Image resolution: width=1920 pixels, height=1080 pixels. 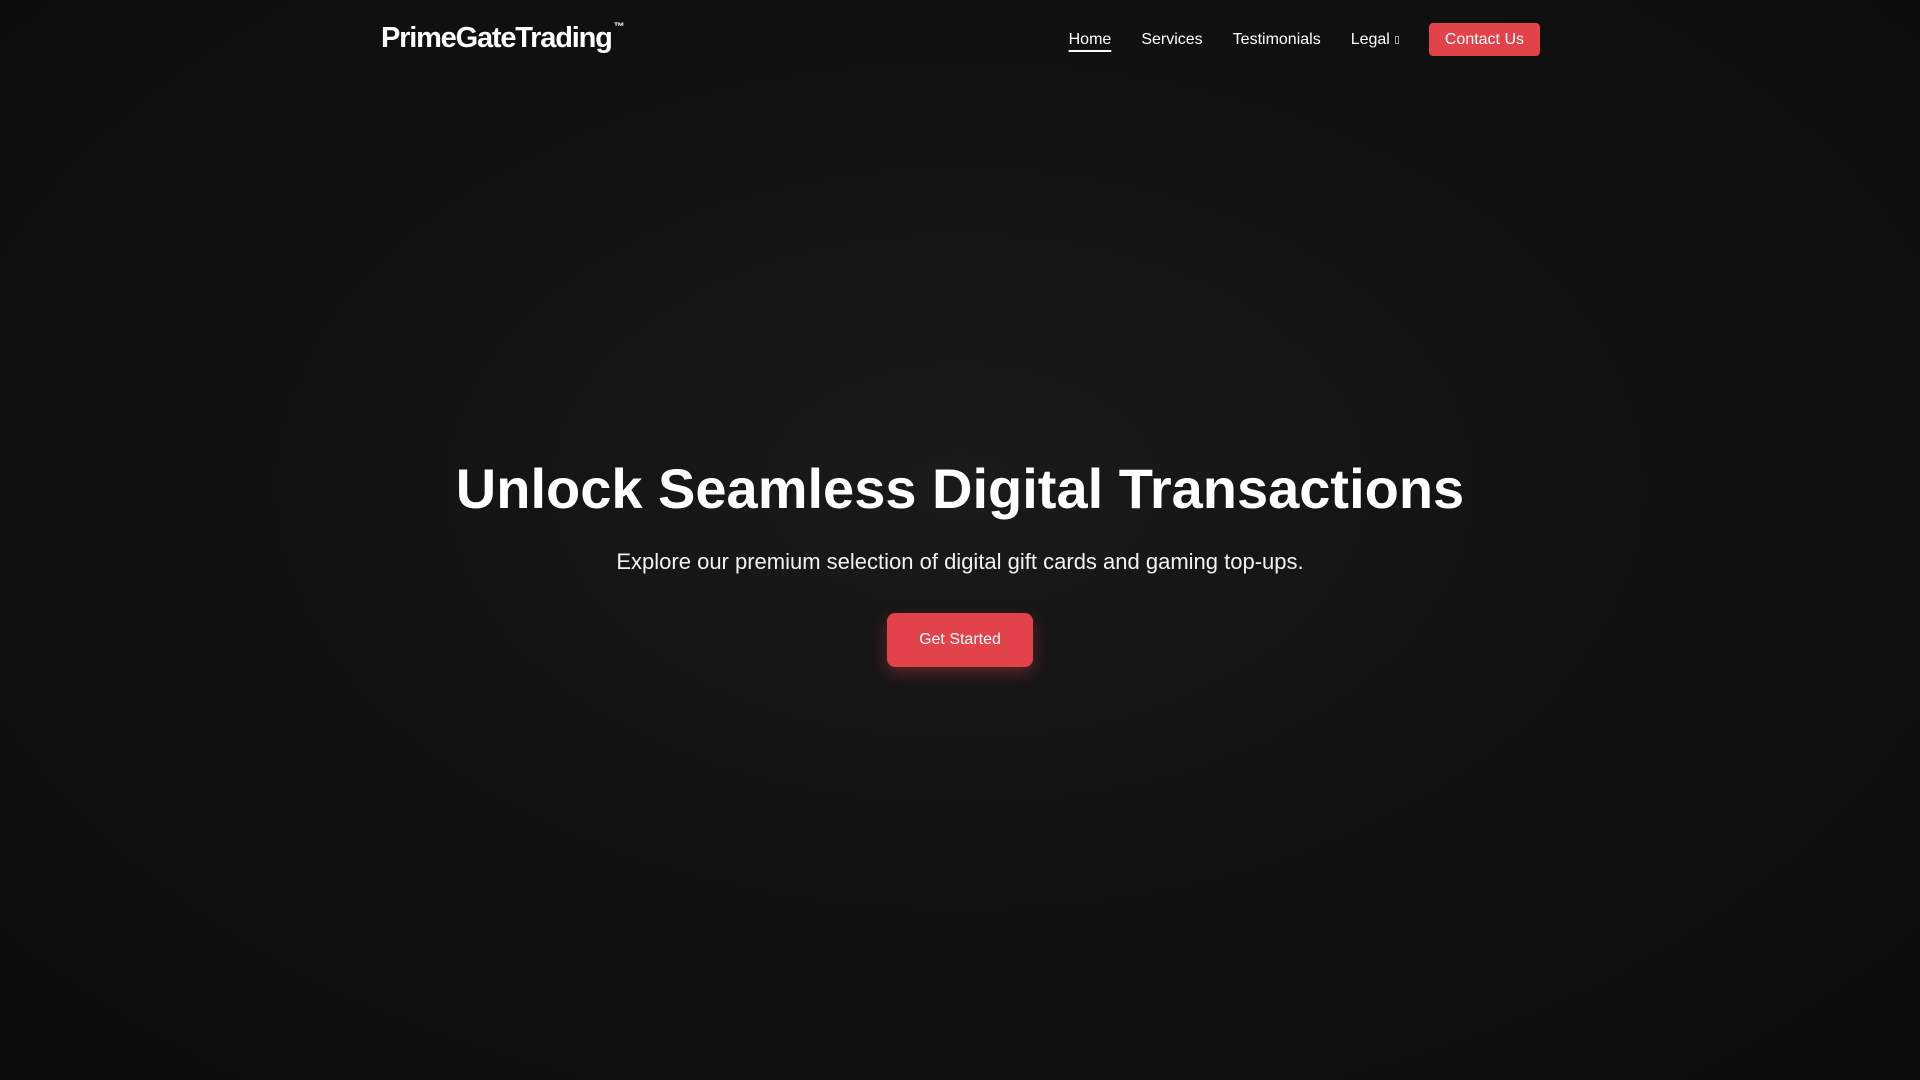 I want to click on nav-link-legal: Legal, so click(x=1375, y=40).